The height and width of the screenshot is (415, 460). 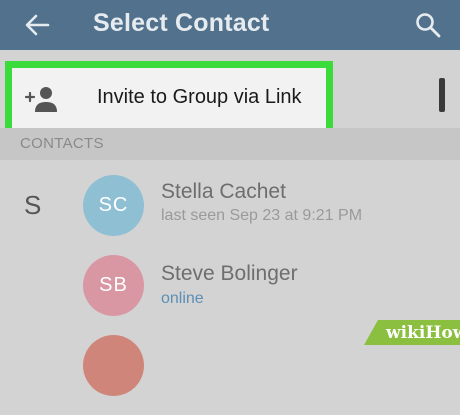 I want to click on invite-link-button: Invite to Group via Link, so click(x=169, y=98).